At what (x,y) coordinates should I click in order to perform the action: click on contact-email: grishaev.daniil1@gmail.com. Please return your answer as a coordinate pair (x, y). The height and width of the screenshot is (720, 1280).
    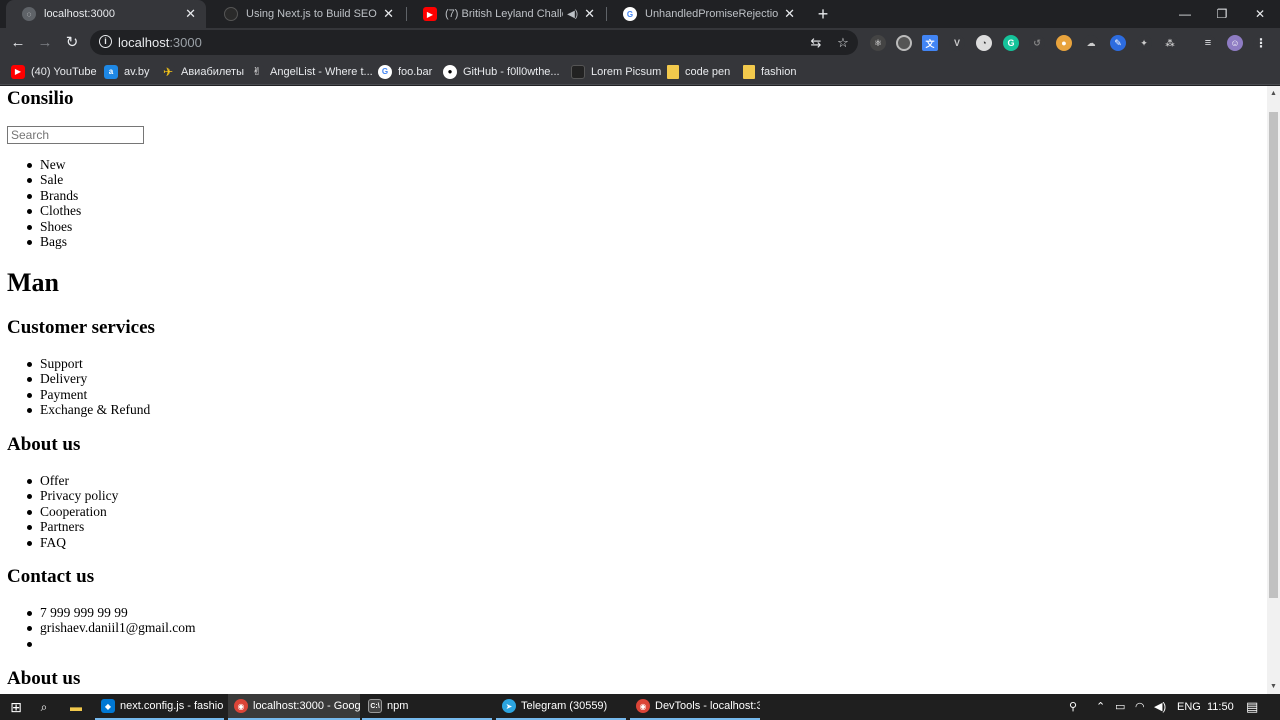
    Looking at the image, I should click on (101, 627).